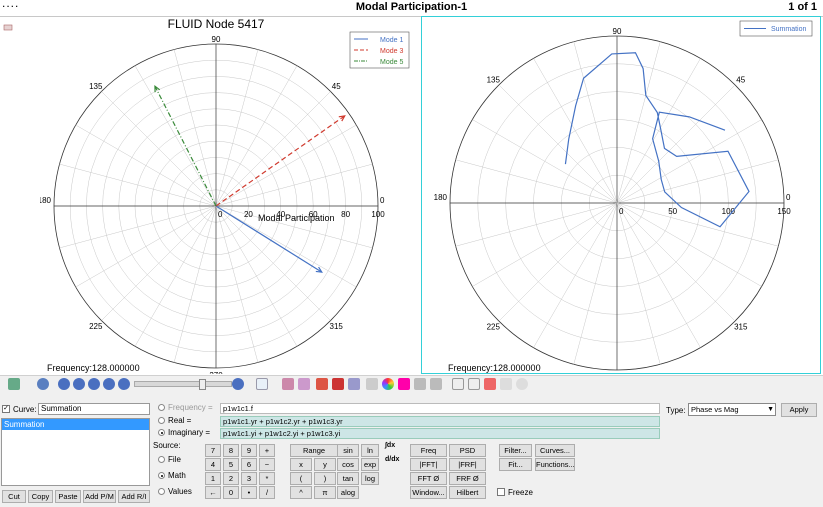 Image resolution: width=823 pixels, height=507 pixels. I want to click on keypad-key: −, so click(267, 464).